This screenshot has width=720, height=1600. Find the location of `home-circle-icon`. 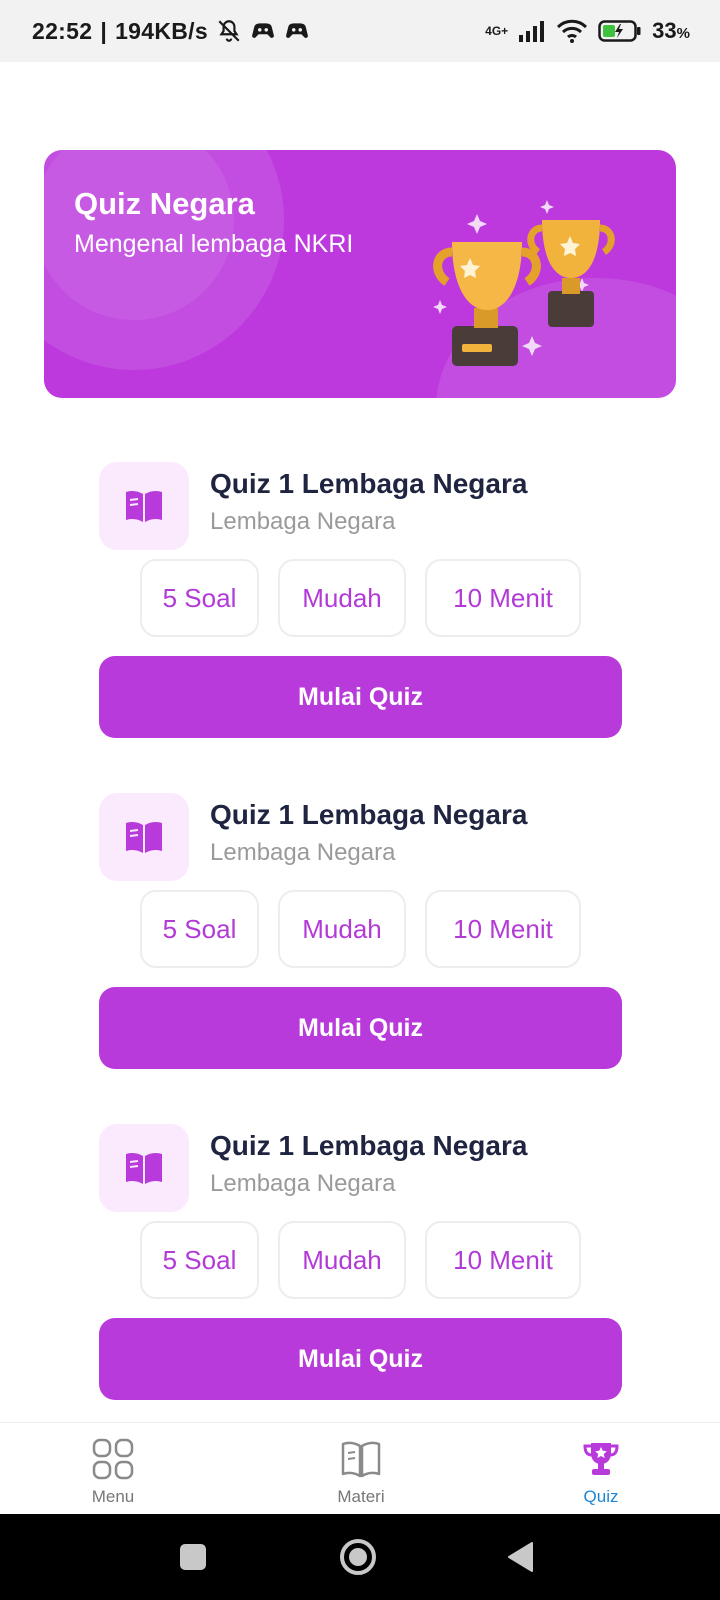

home-circle-icon is located at coordinates (358, 1557).